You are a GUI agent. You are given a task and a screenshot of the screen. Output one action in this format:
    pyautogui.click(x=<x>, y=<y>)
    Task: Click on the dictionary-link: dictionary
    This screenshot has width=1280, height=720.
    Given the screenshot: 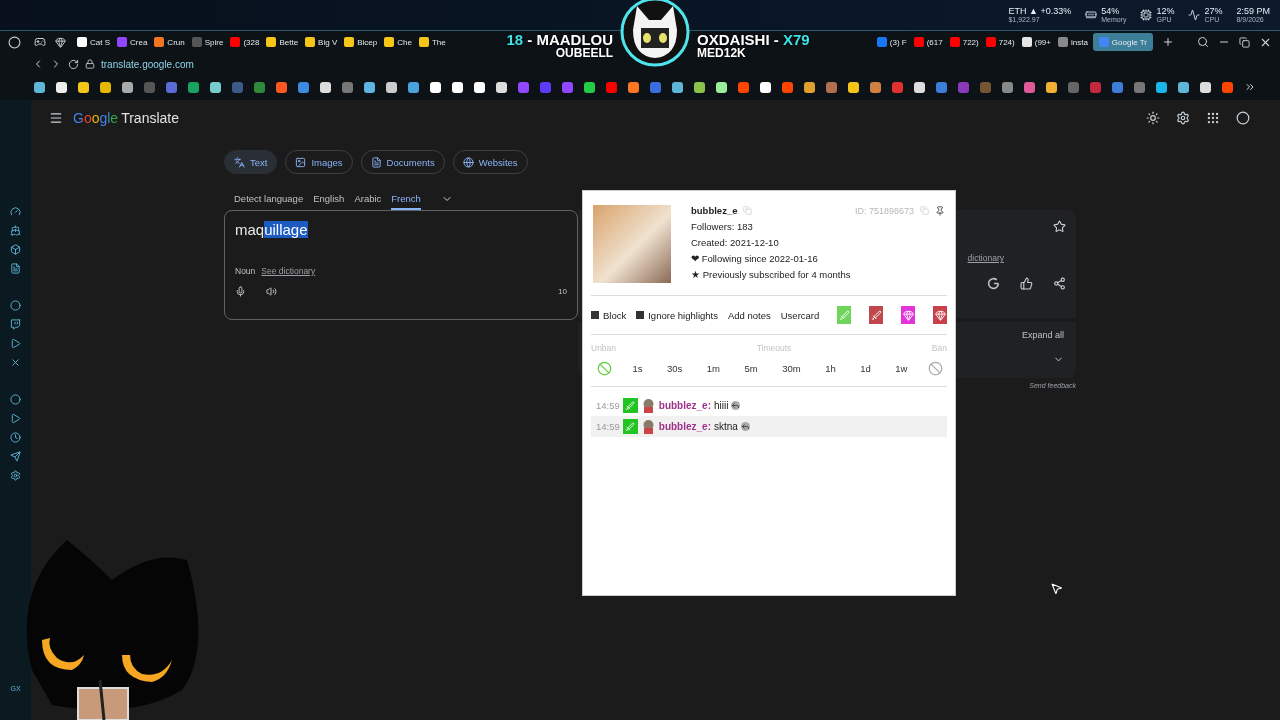 What is the action you would take?
    pyautogui.click(x=985, y=258)
    